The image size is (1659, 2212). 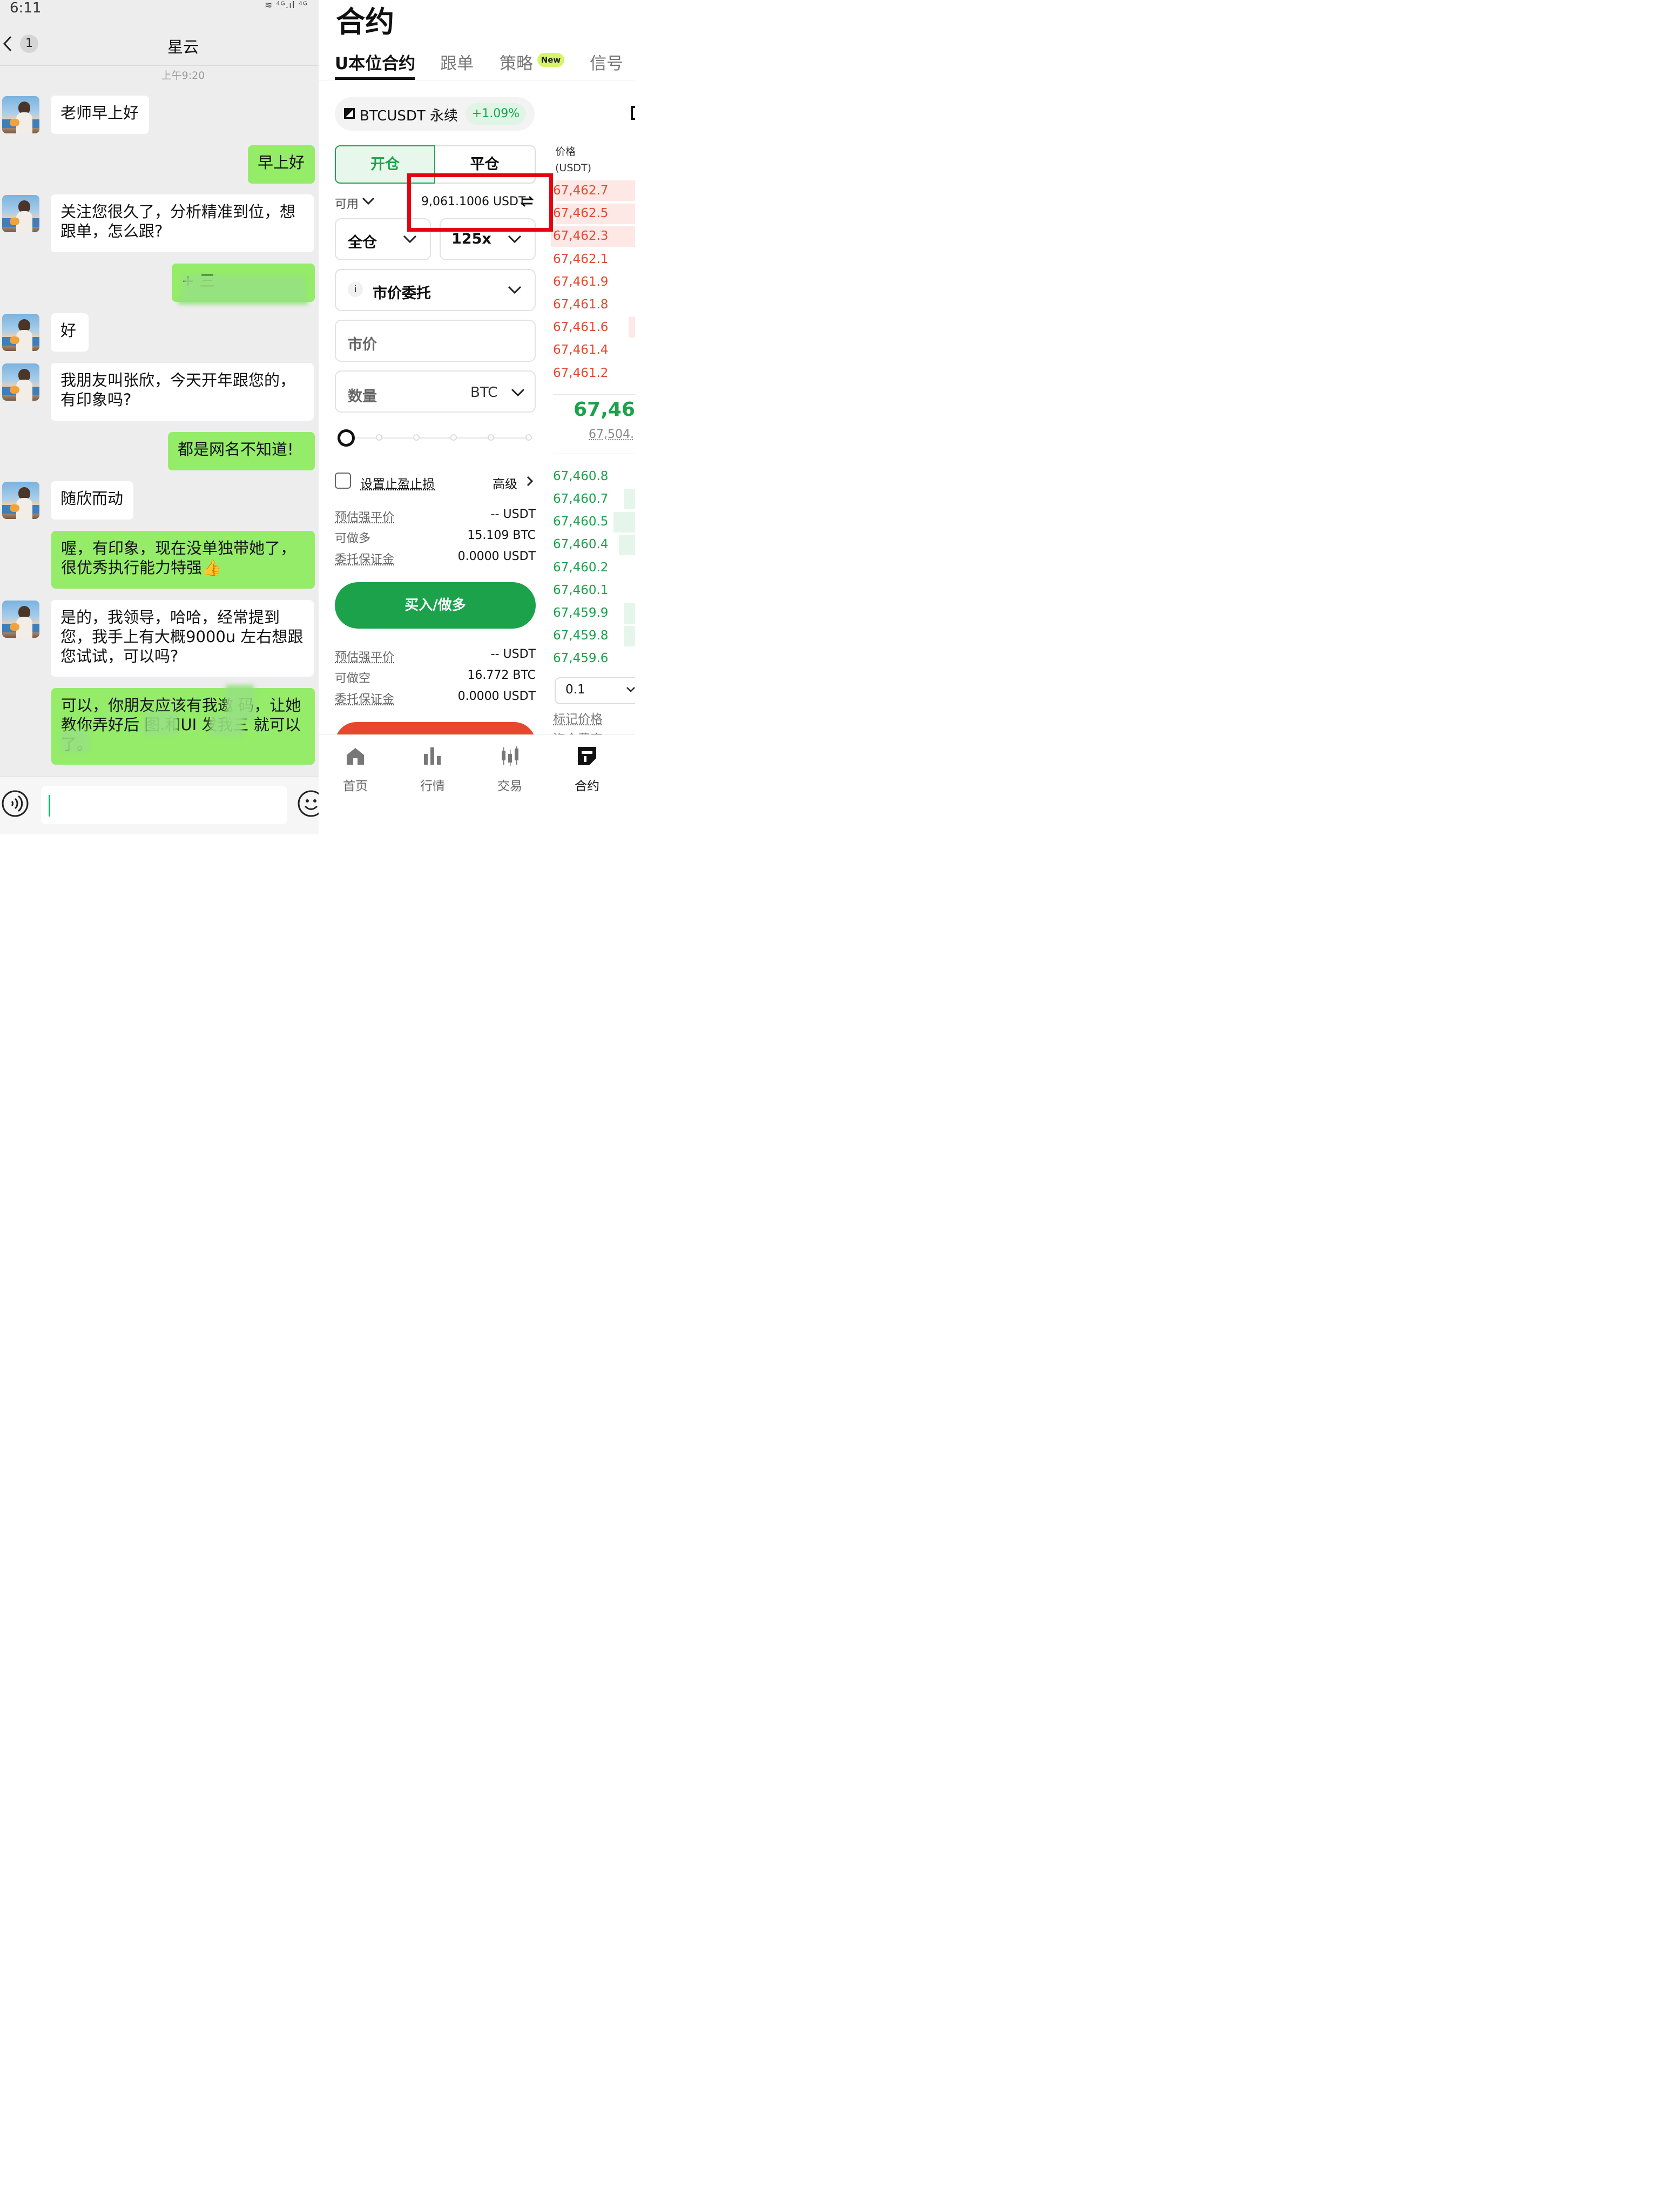 I want to click on tab-signal: 信号, so click(x=606, y=62).